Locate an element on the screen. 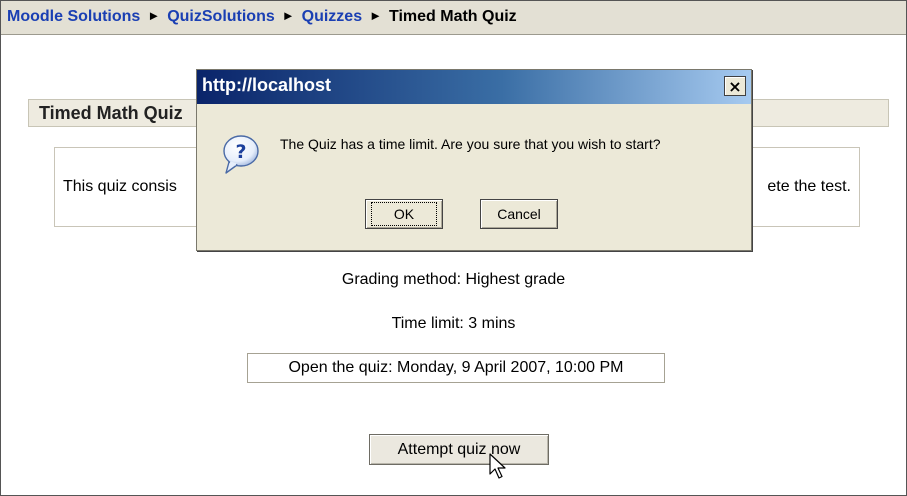  breadcrumb-link-moodle-solutions: Moodle Solutions is located at coordinates (73, 16).